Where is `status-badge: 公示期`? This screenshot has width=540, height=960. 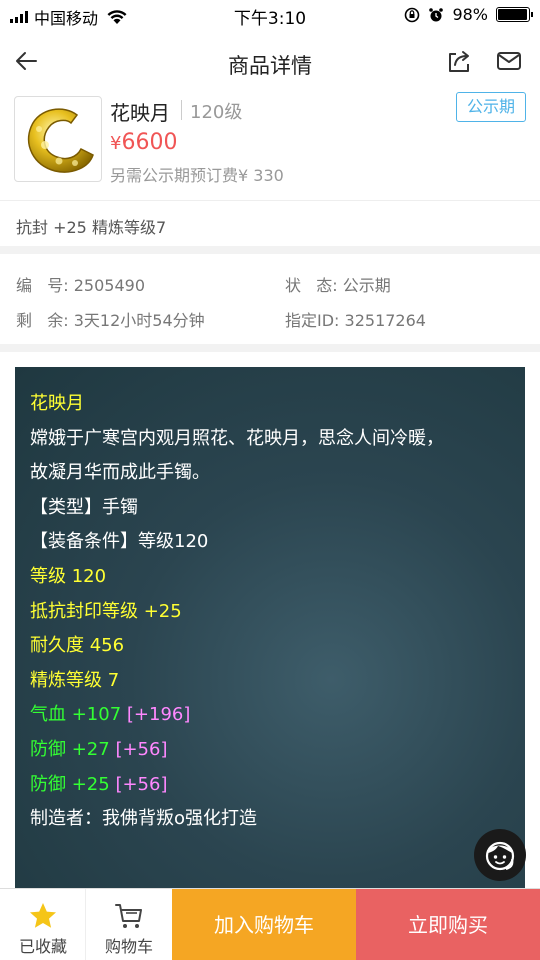 status-badge: 公示期 is located at coordinates (491, 107).